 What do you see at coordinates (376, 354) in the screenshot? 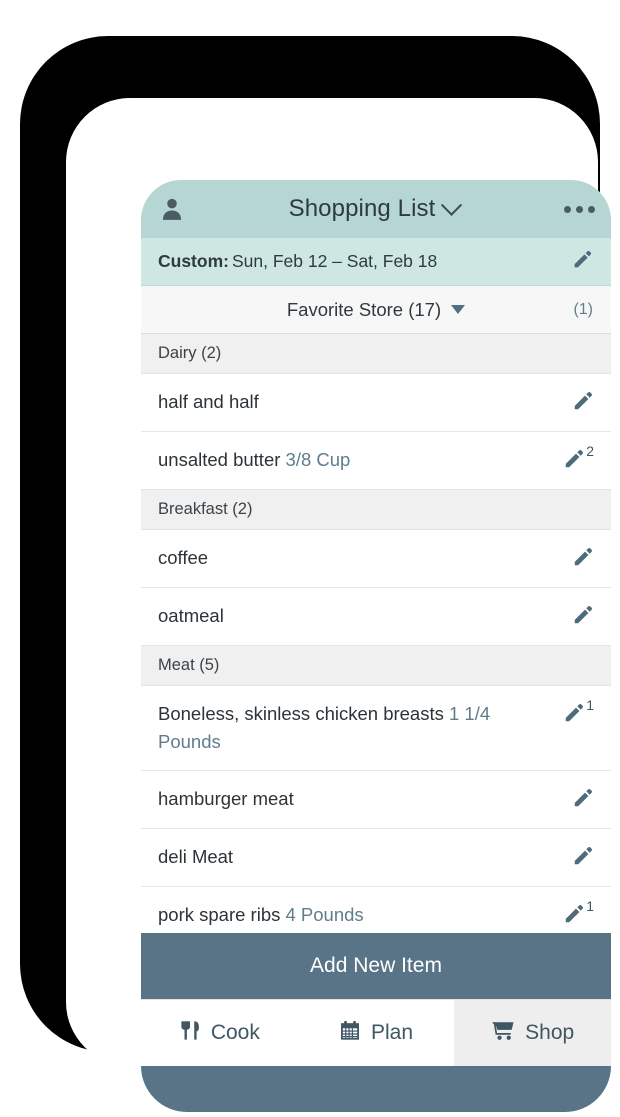
I see `section-header: Dairy (2)` at bounding box center [376, 354].